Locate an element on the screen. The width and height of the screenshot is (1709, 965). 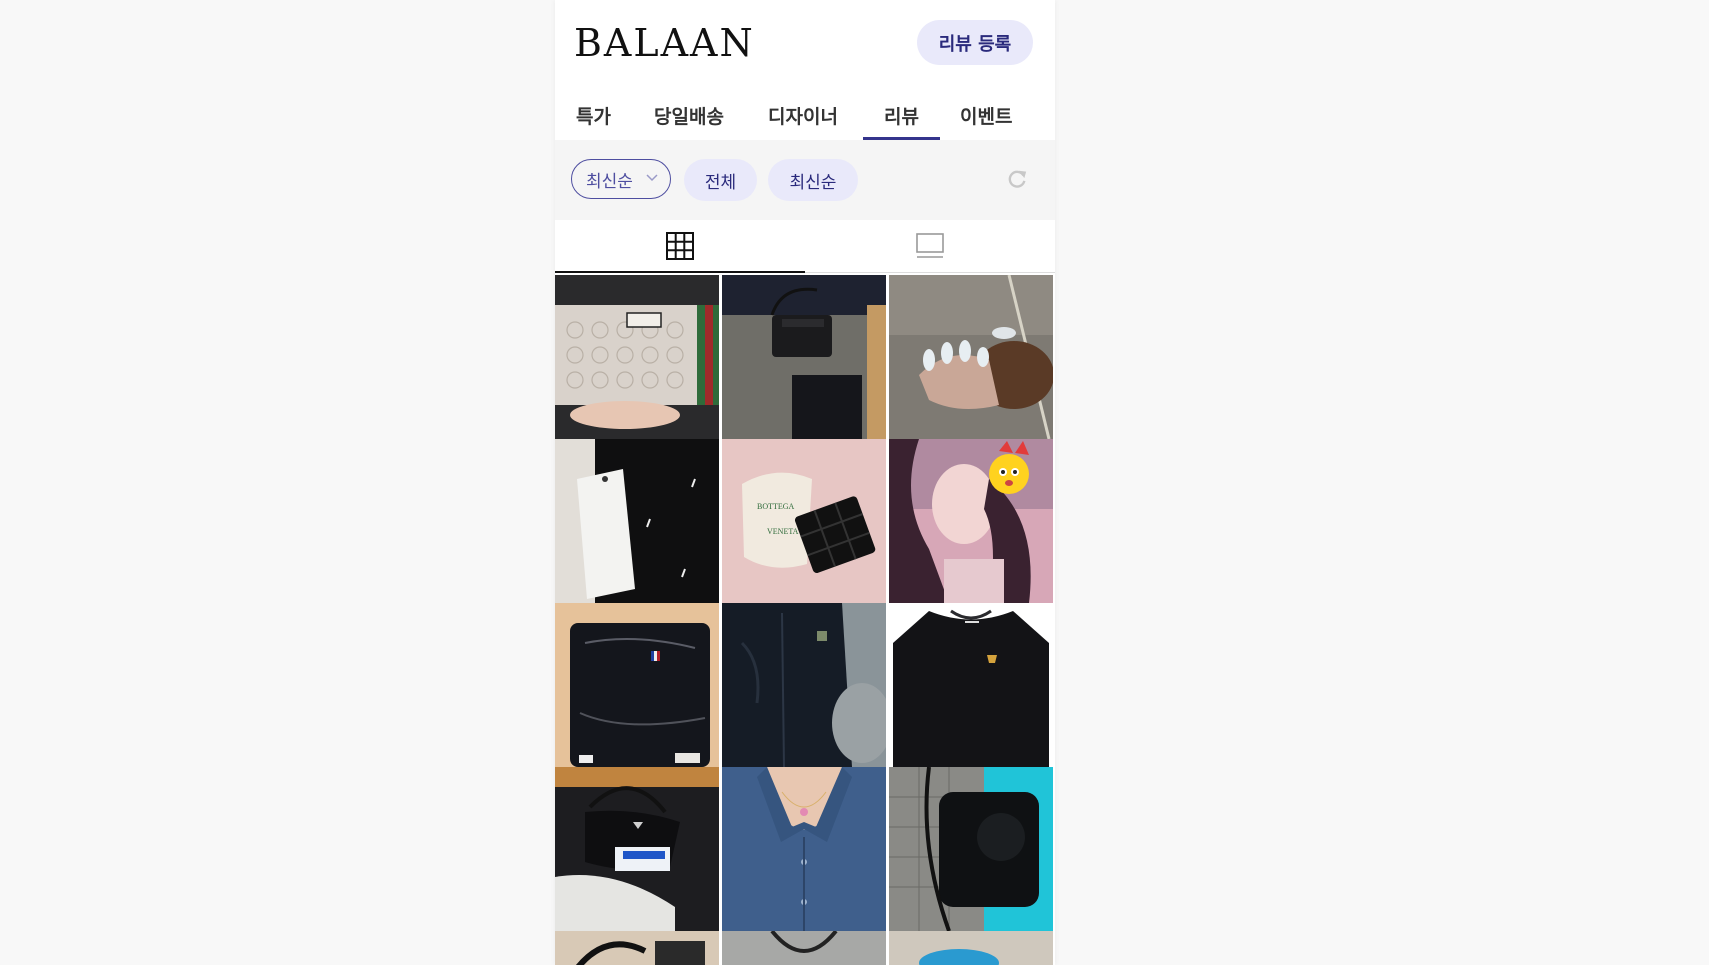
wallet-pouch-label: BOTTEGA is located at coordinates (776, 506).